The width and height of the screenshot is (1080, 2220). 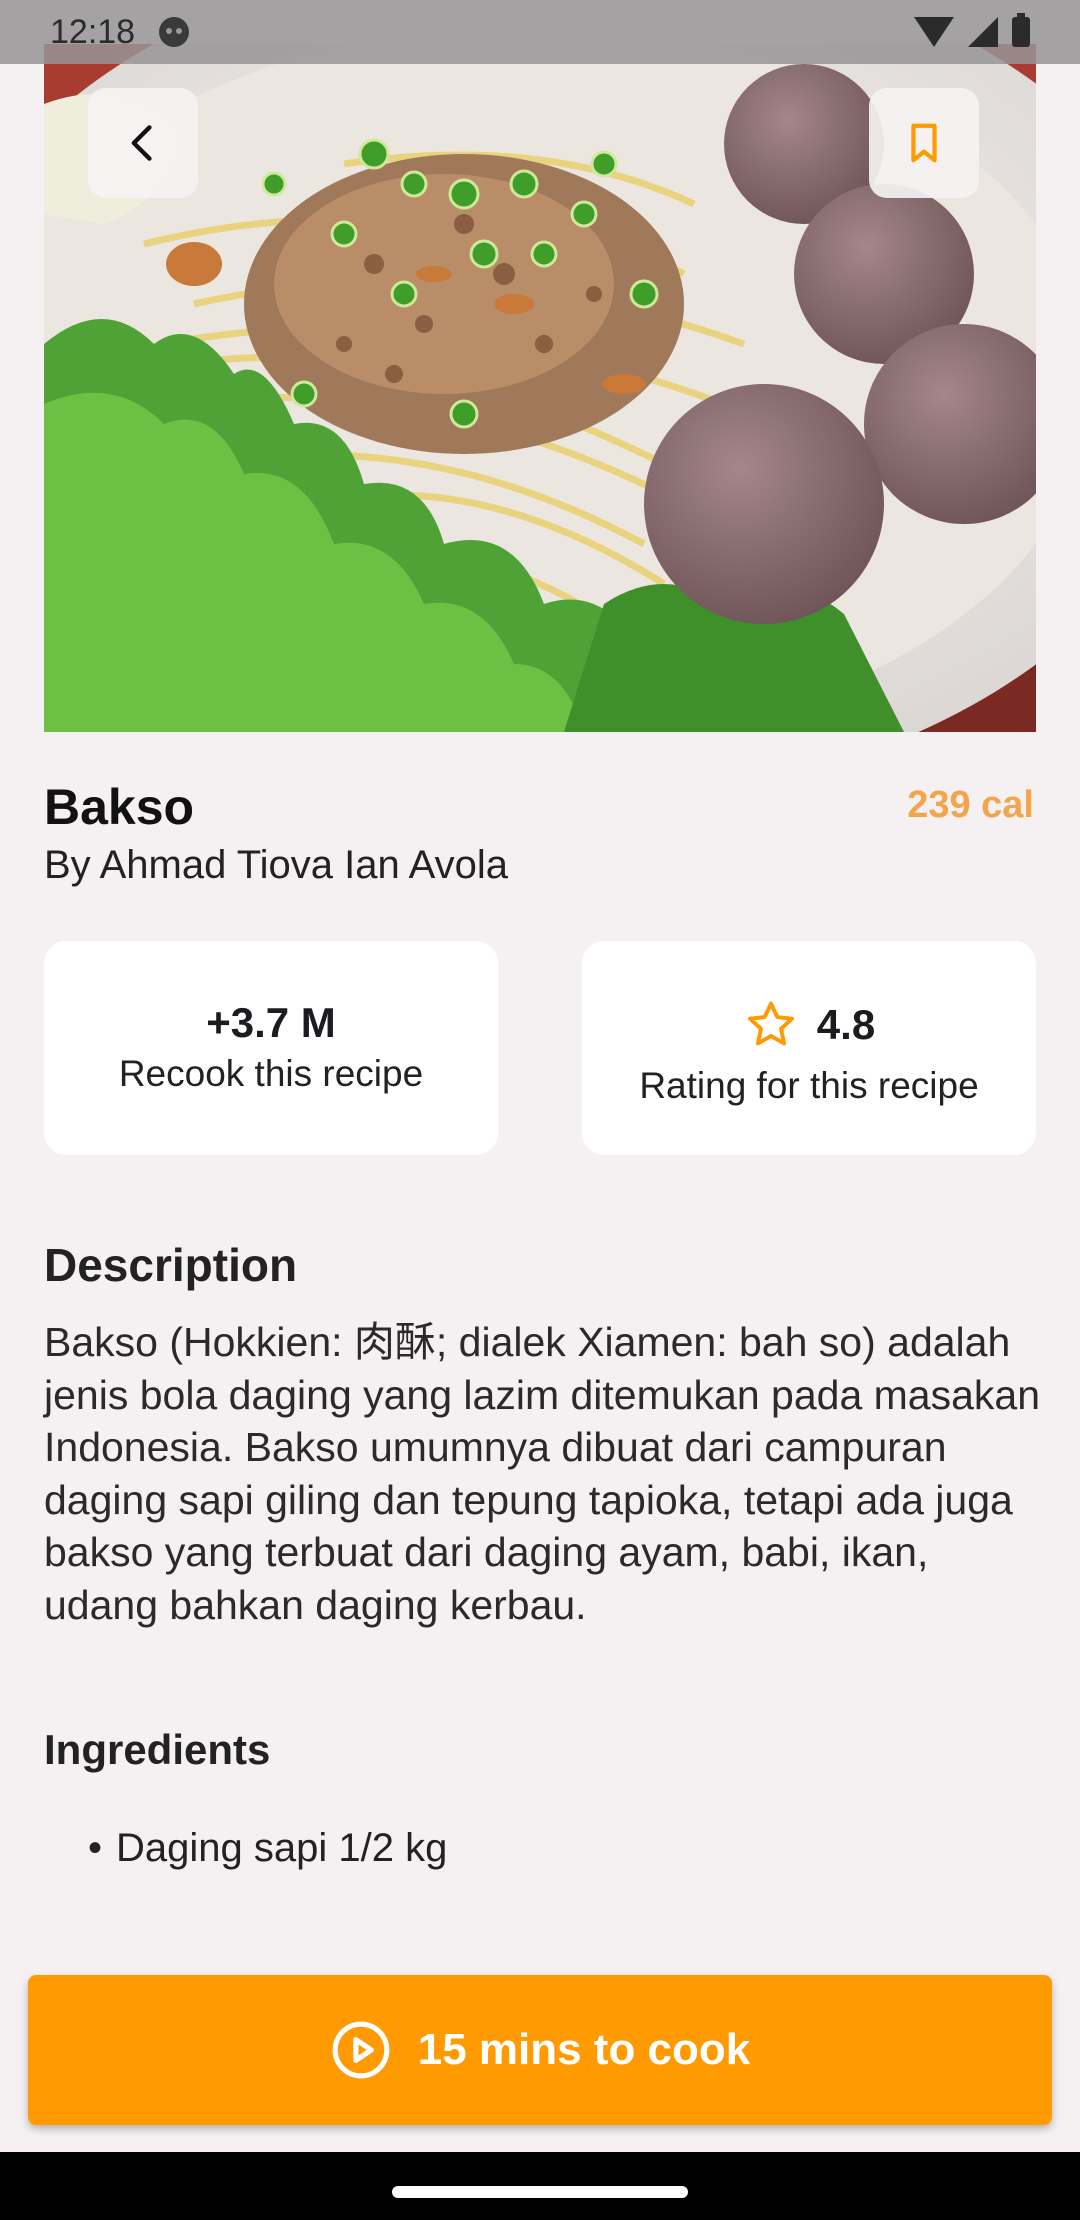 I want to click on back-button, so click(x=143, y=143).